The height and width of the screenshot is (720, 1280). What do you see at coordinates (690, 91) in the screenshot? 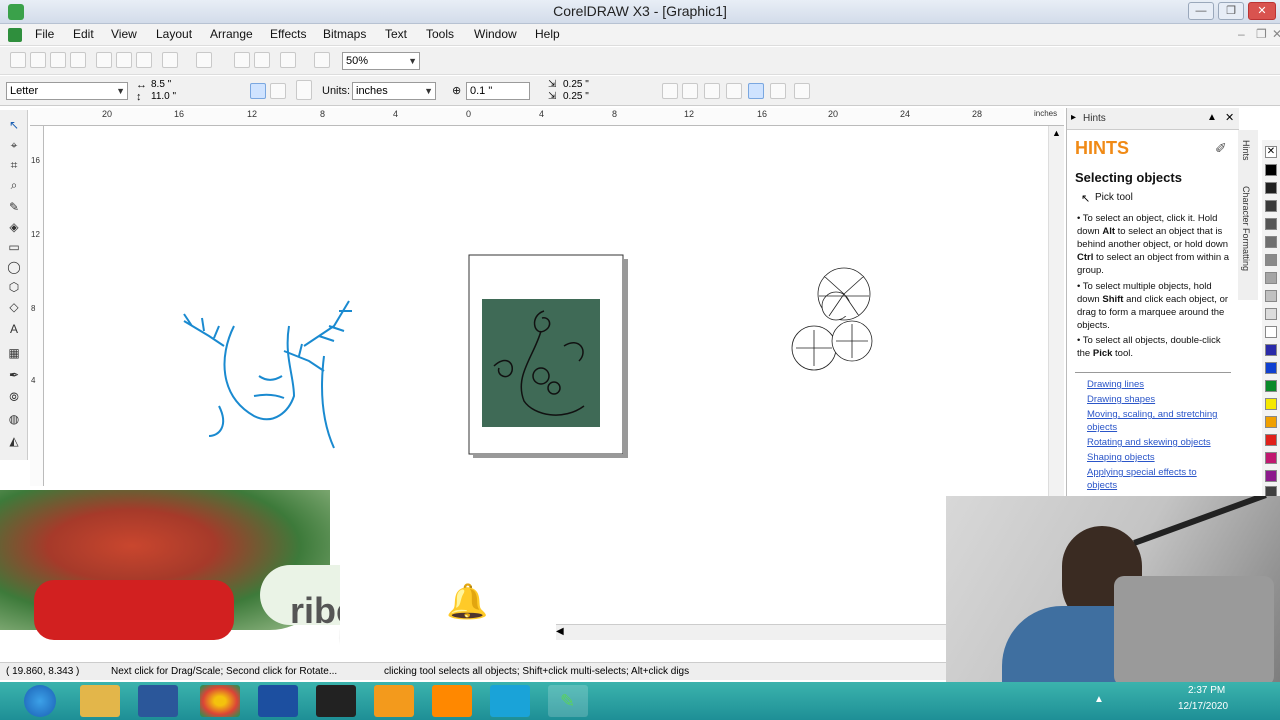
I see `snap-to-guidelines-button` at bounding box center [690, 91].